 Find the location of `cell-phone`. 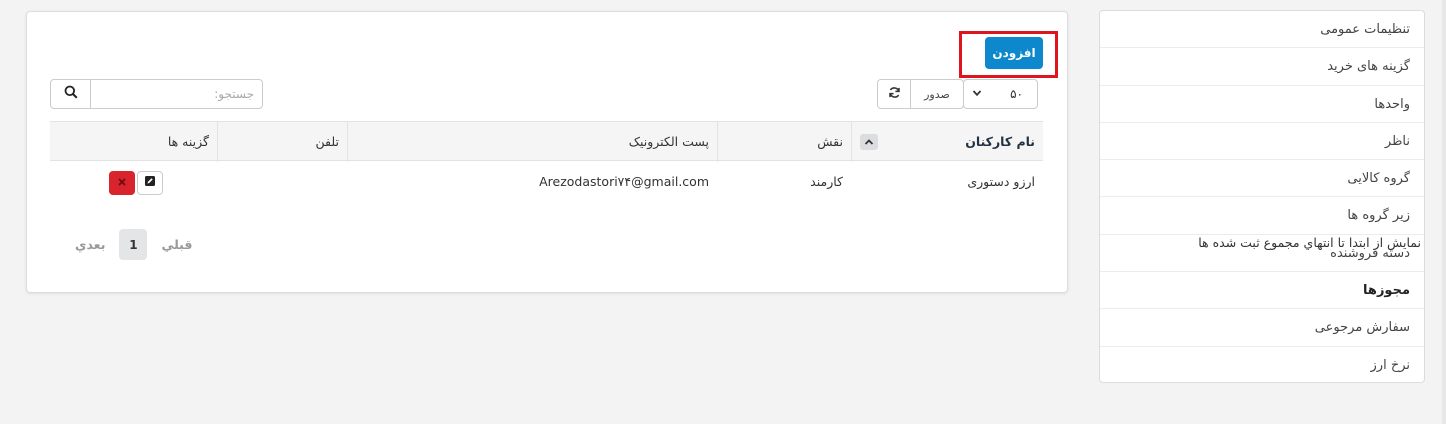

cell-phone is located at coordinates (282, 182).